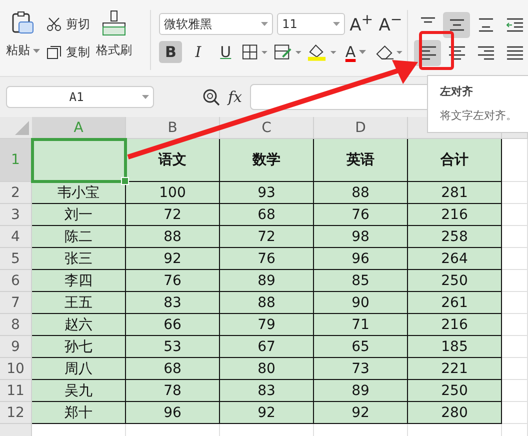  I want to click on decrease-font-size-button: A$^{−}$, so click(390, 24).